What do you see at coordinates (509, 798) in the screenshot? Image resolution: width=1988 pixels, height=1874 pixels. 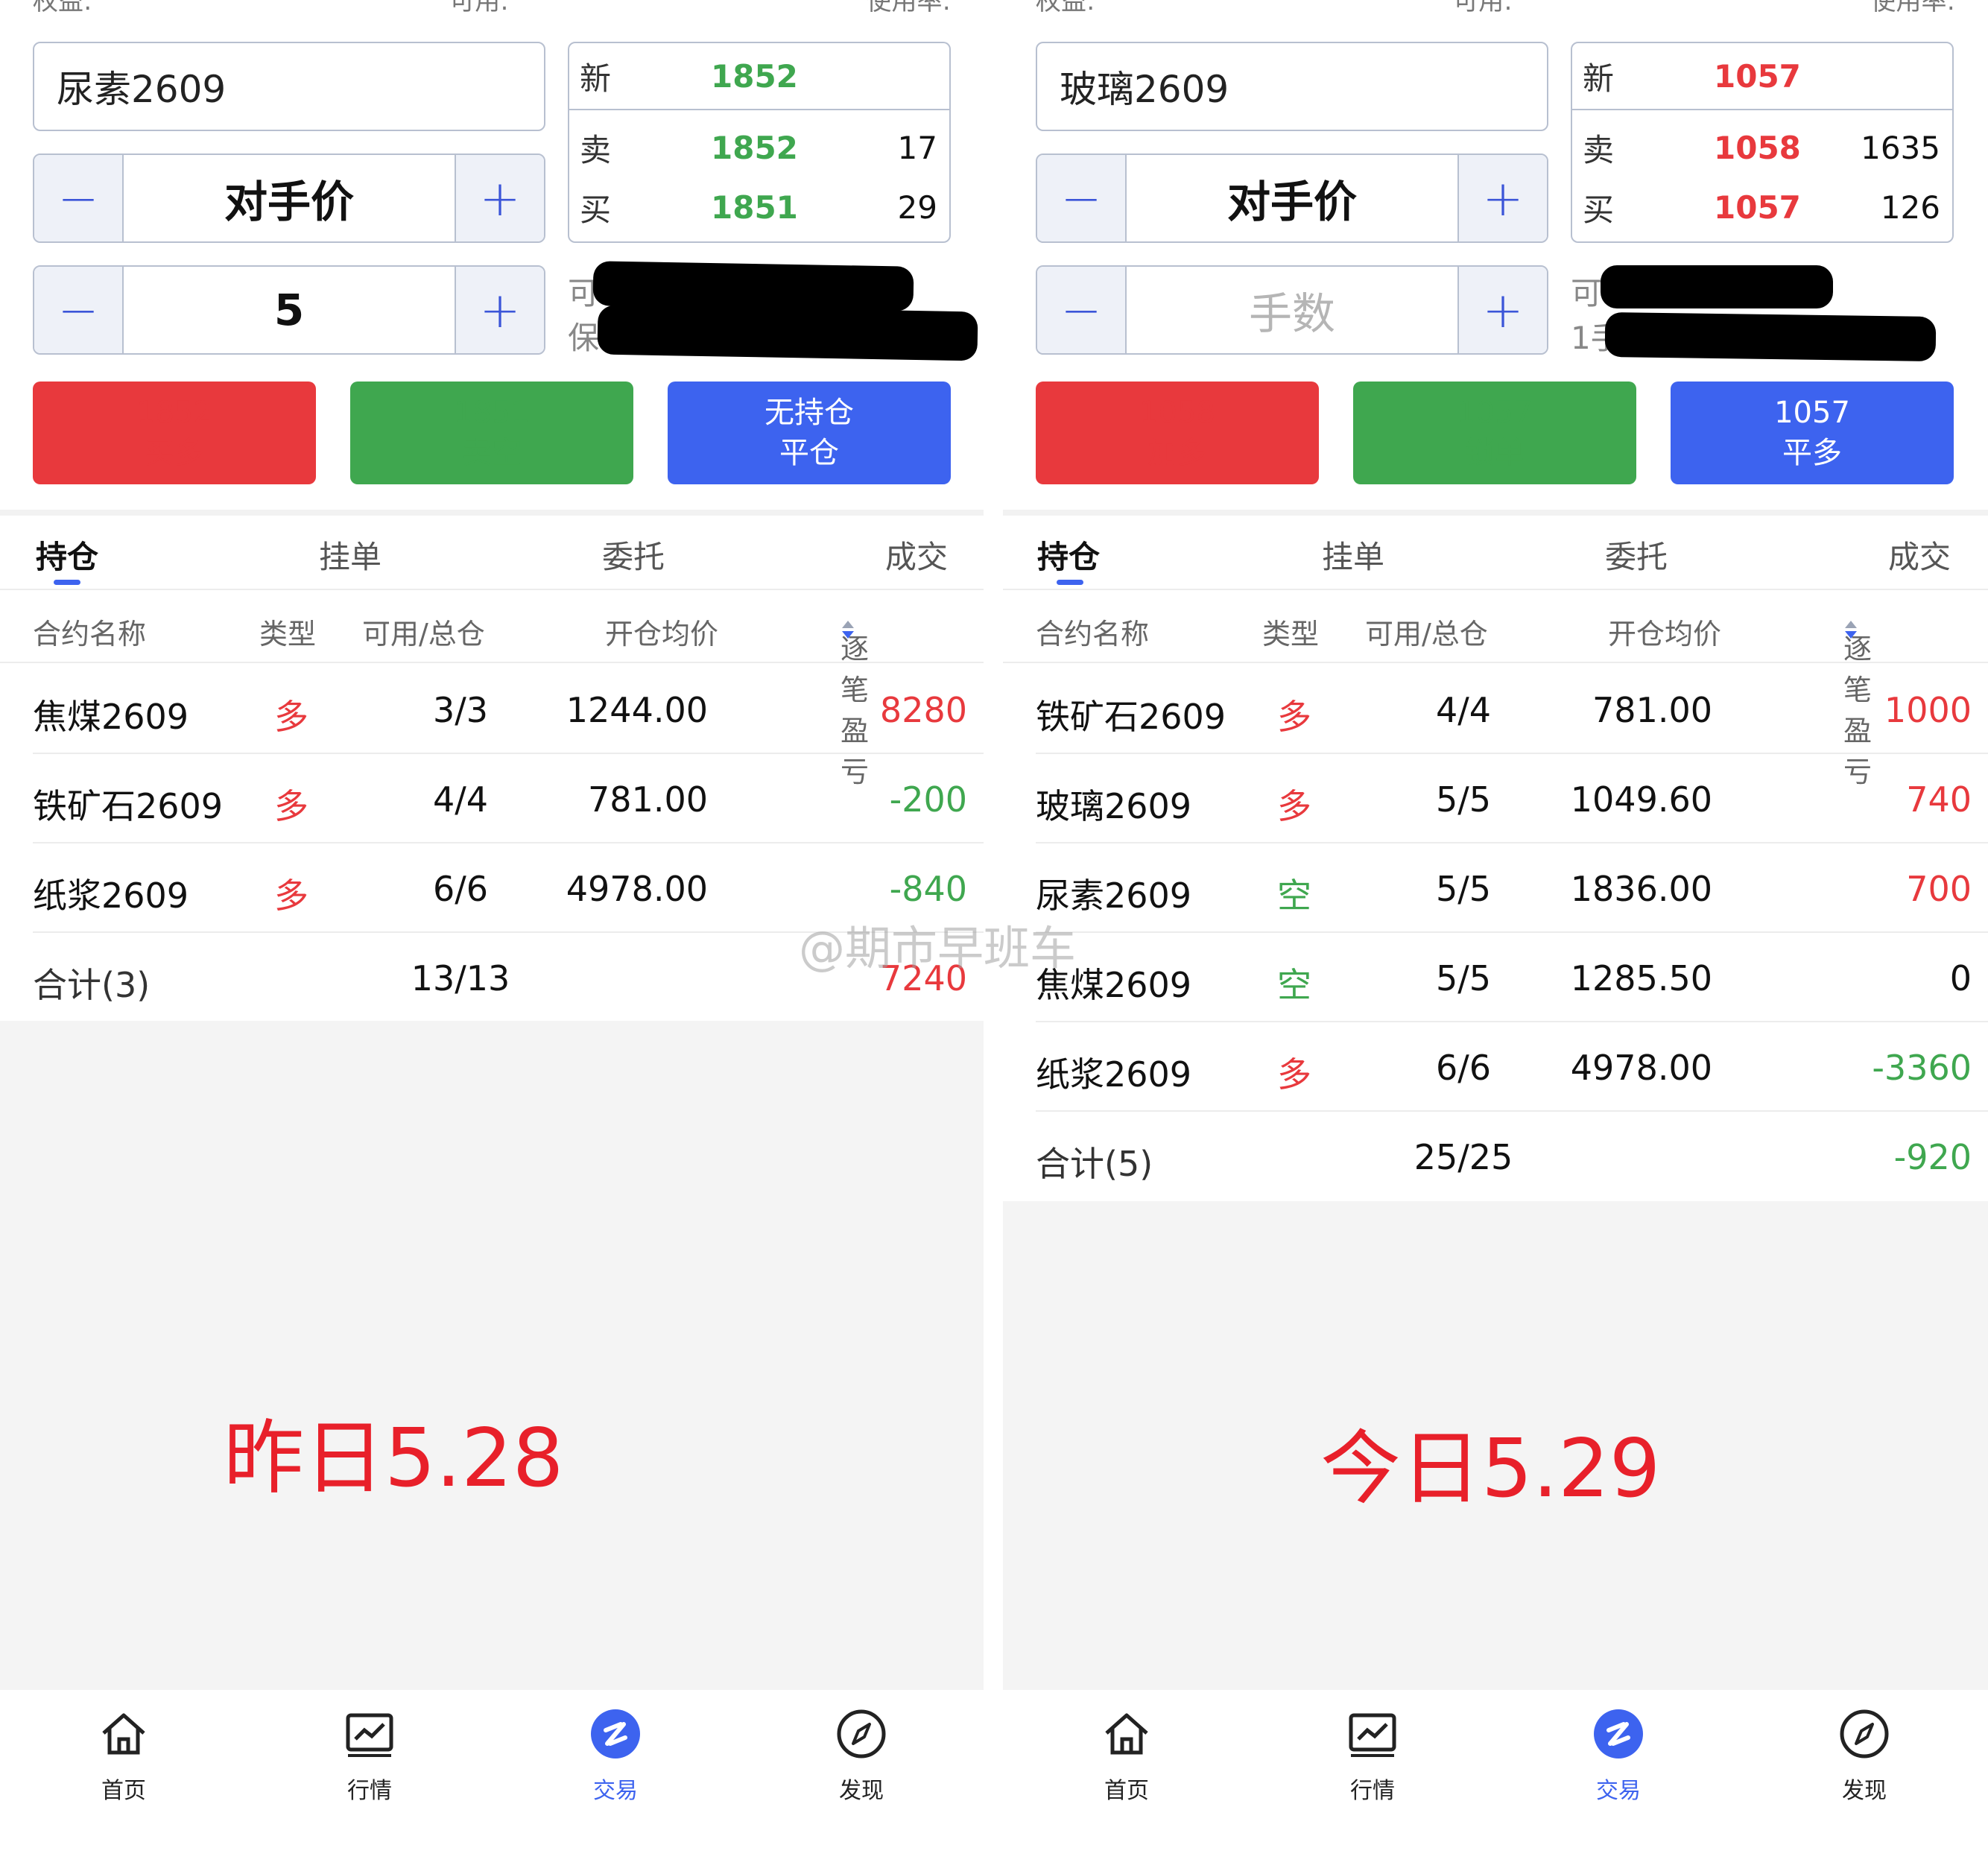 I see `table-row: 铁矿石2609 多 4/4 781.00 -200` at bounding box center [509, 798].